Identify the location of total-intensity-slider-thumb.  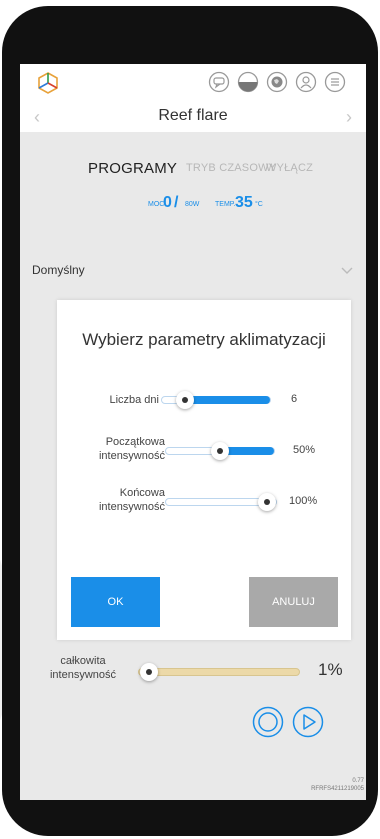
(149, 672).